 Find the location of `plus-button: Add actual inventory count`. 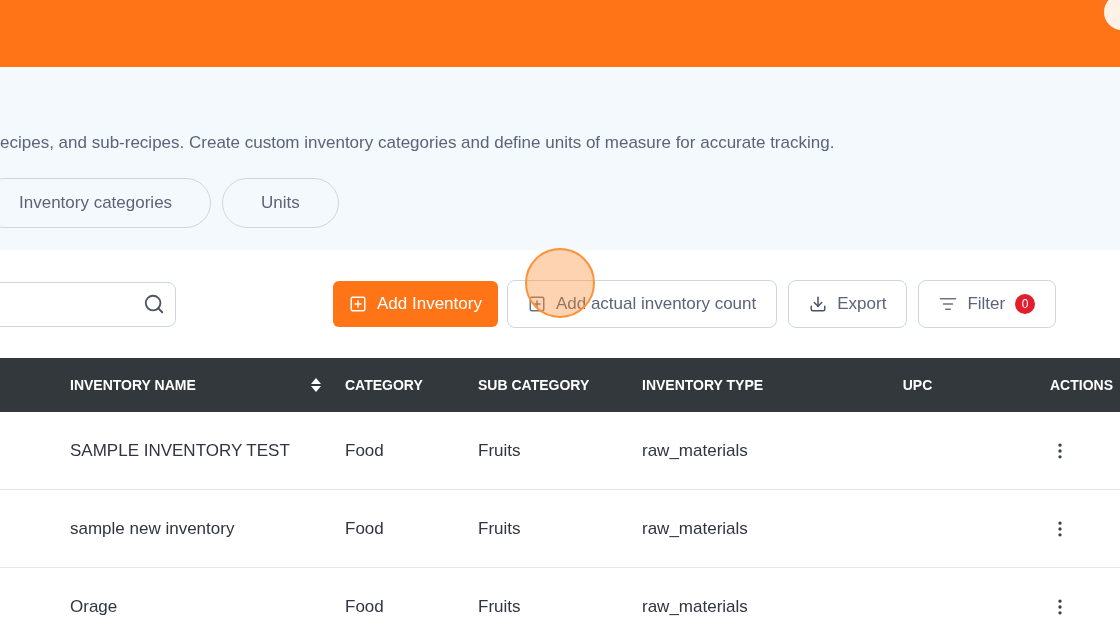

plus-button: Add actual inventory count is located at coordinates (642, 304).